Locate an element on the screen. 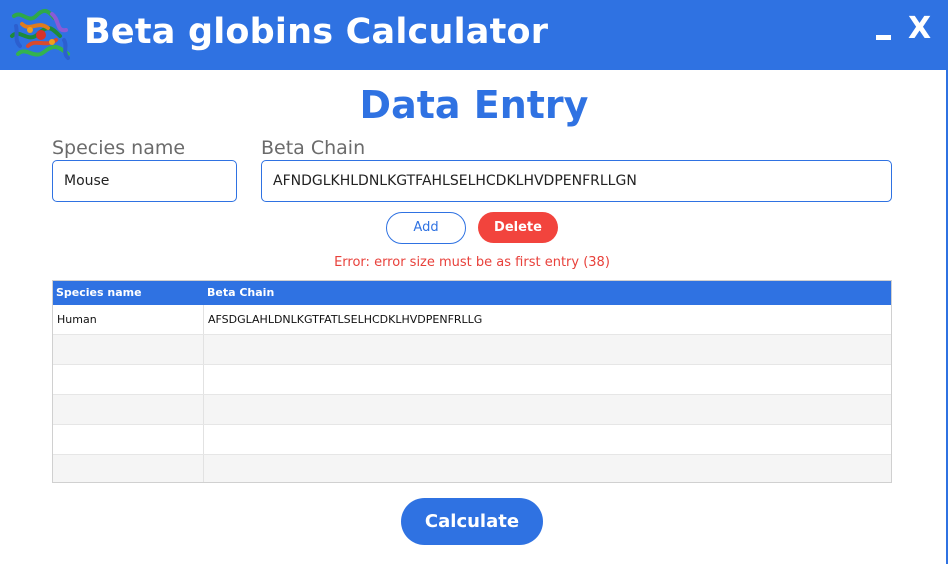  delete-button: Delete is located at coordinates (518, 227).